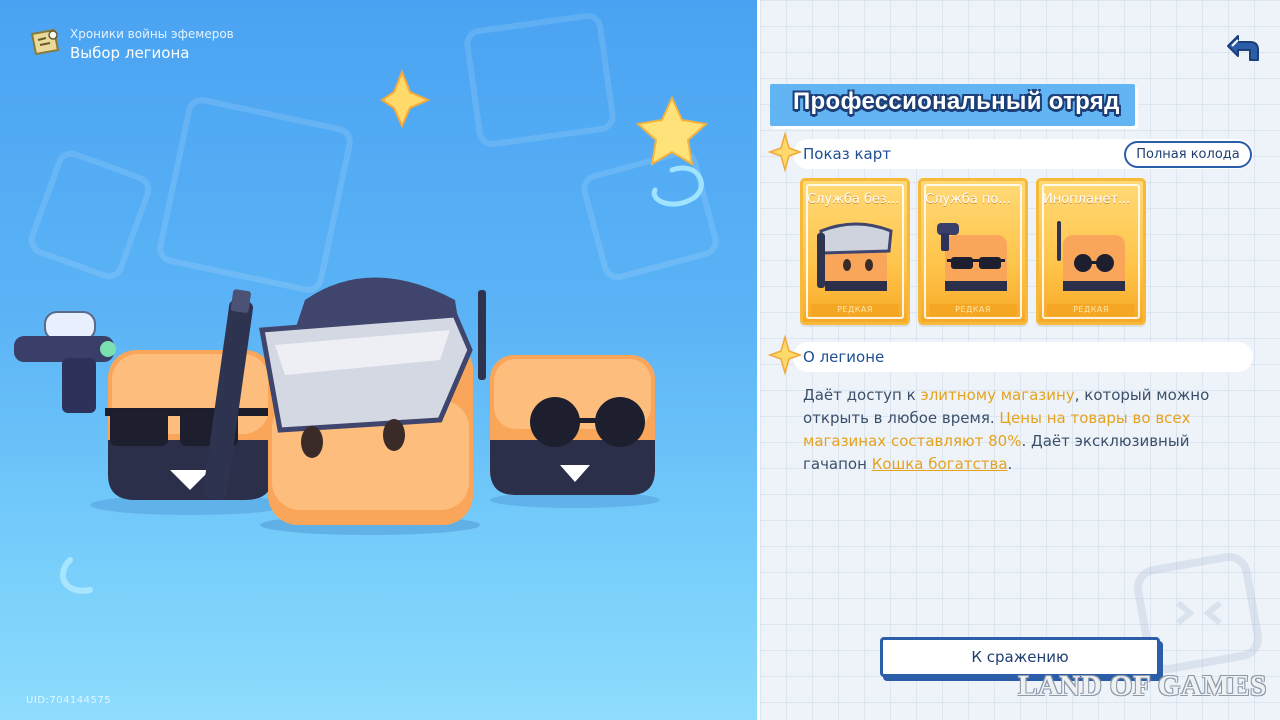 This screenshot has width=1280, height=720. Describe the element at coordinates (130, 53) in the screenshot. I see `page-title: Выбор легиона` at that location.